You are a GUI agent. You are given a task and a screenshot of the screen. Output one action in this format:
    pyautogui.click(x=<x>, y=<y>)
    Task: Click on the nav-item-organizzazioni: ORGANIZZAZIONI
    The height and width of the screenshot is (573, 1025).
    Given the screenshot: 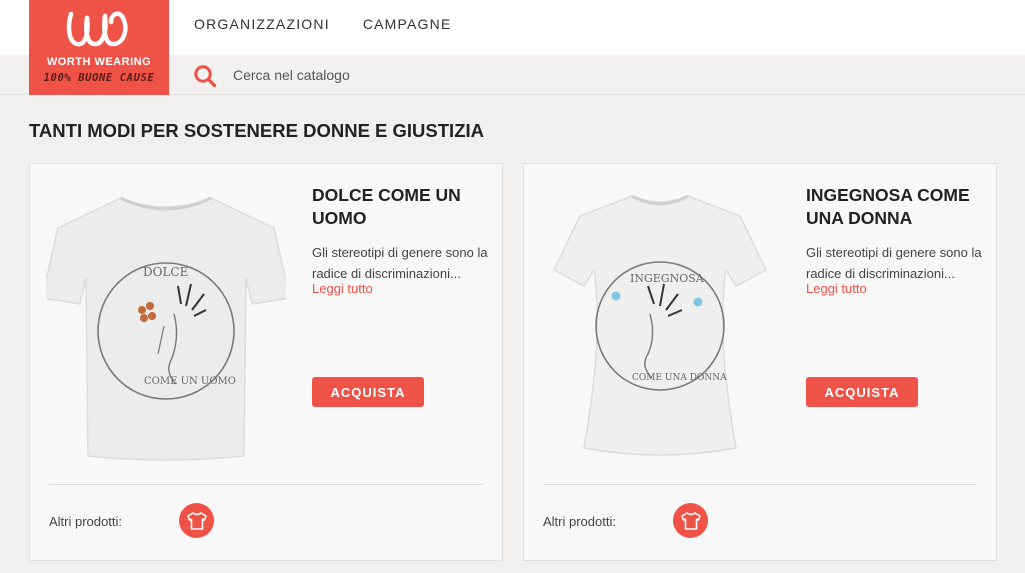 What is the action you would take?
    pyautogui.click(x=262, y=24)
    